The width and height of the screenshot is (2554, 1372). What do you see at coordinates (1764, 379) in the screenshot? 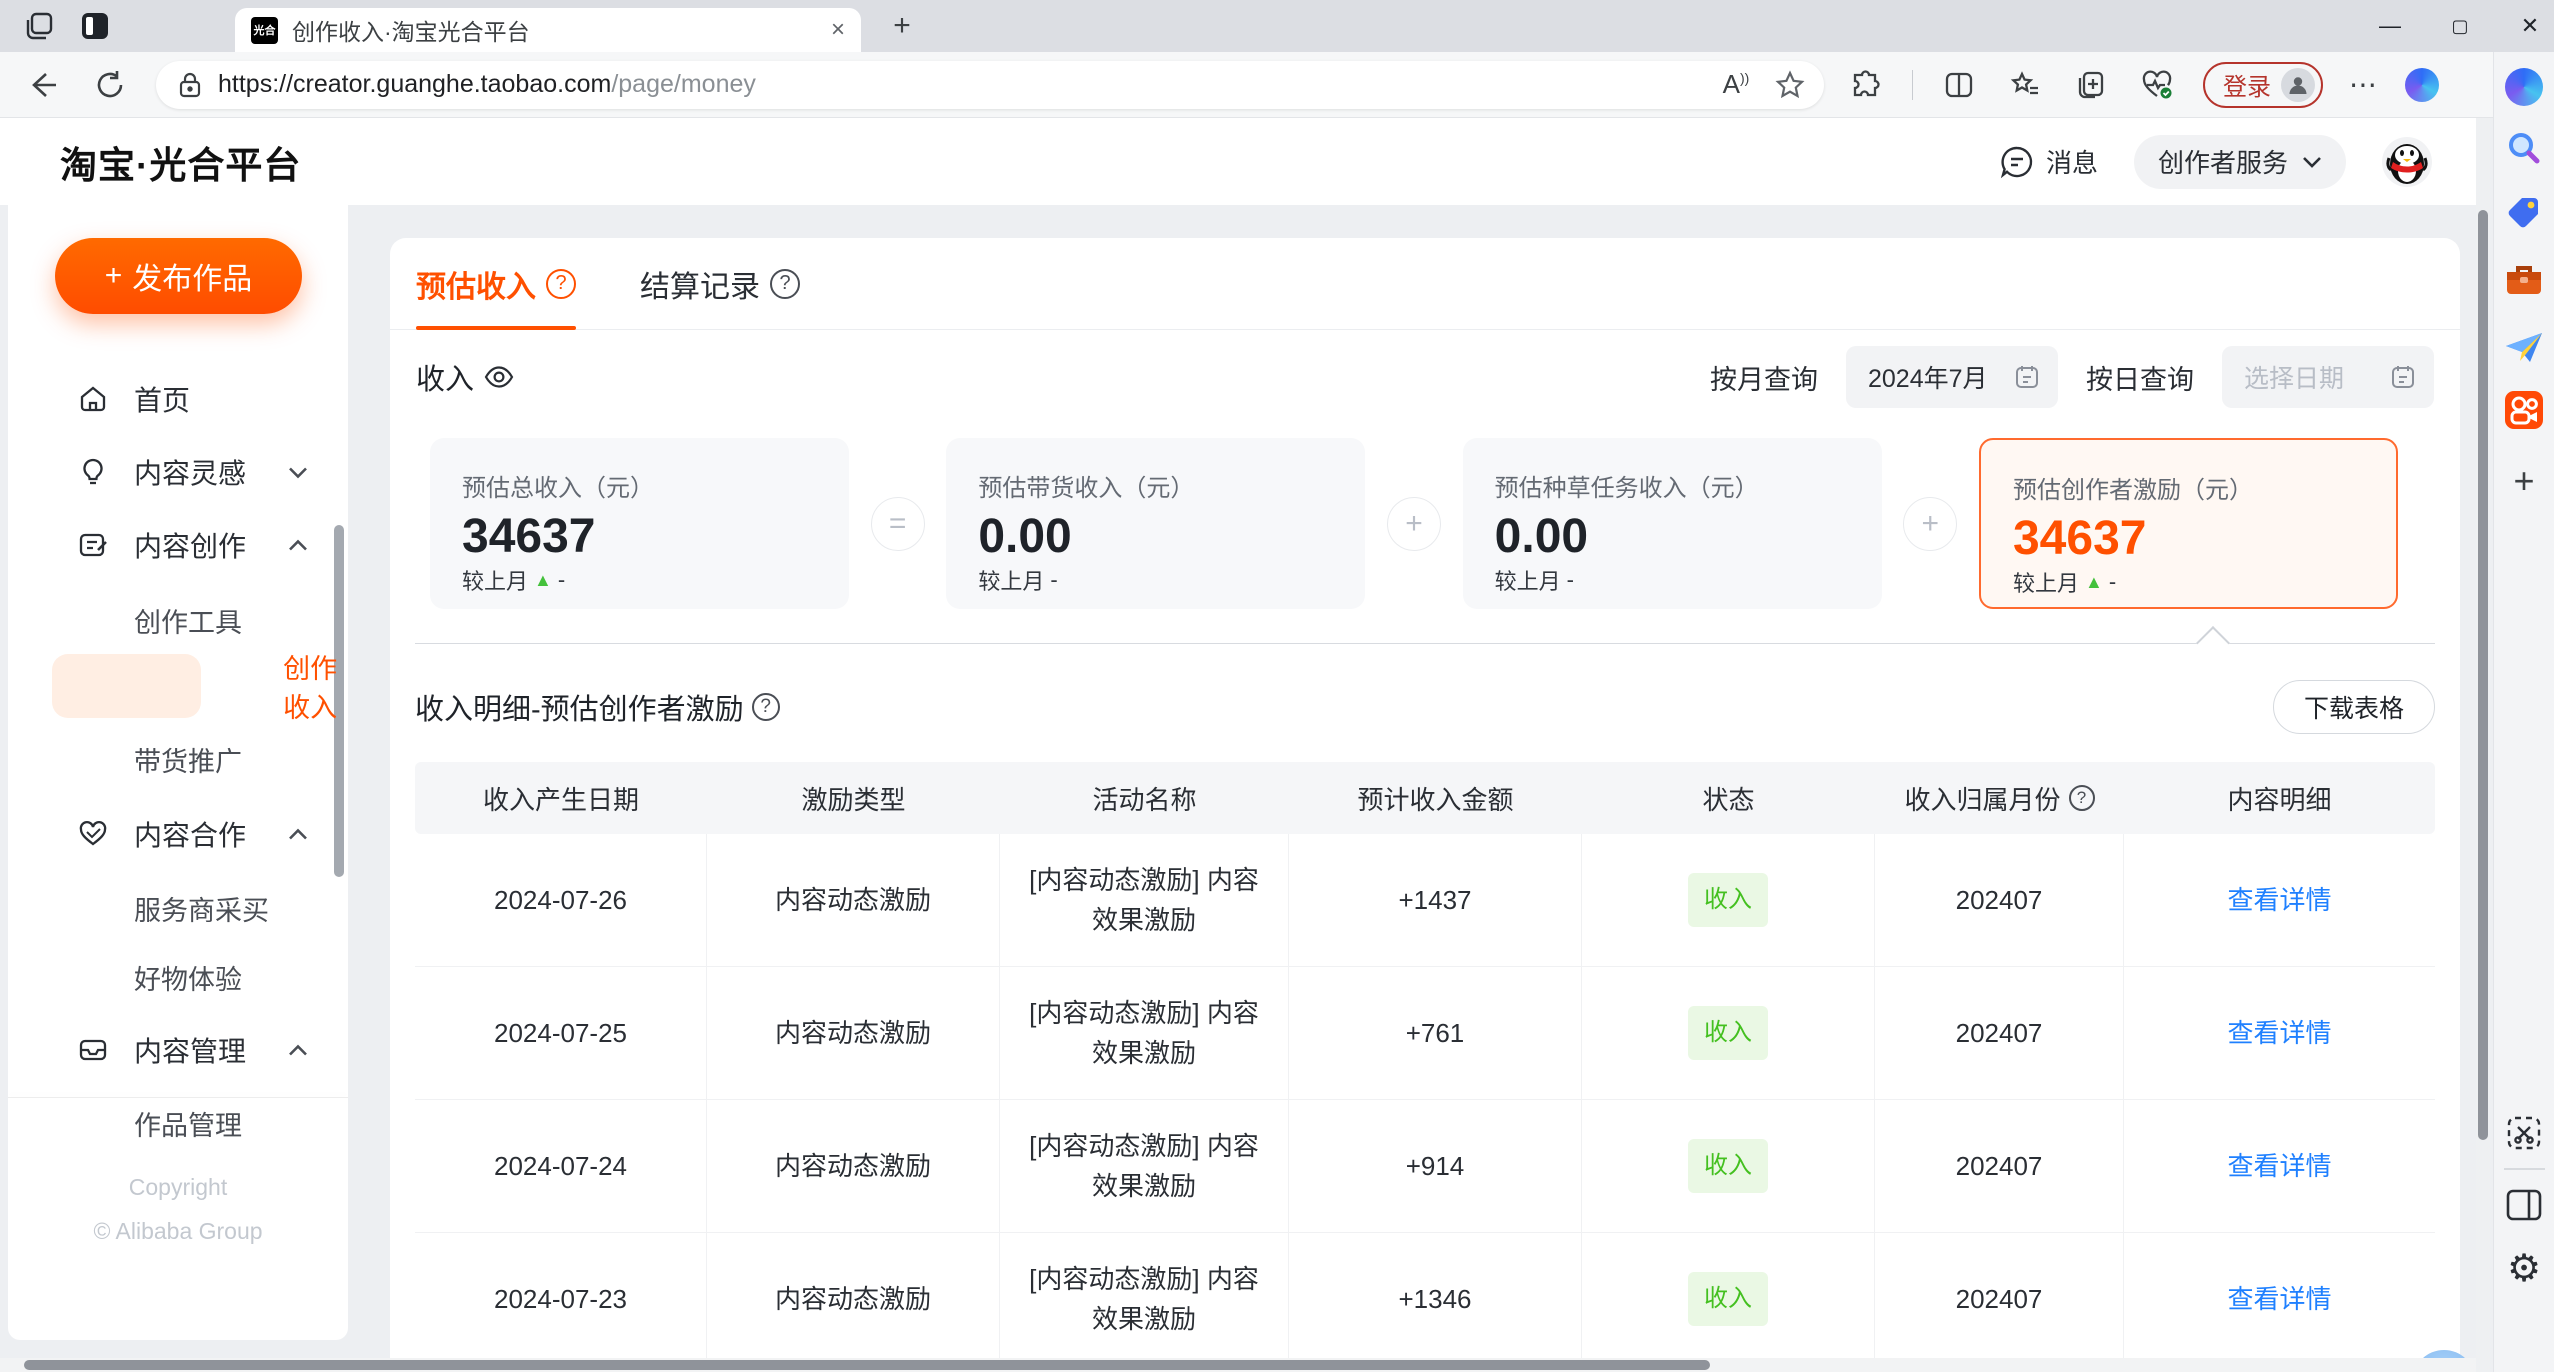
I see `query-by-month-label: 按月查询` at bounding box center [1764, 379].